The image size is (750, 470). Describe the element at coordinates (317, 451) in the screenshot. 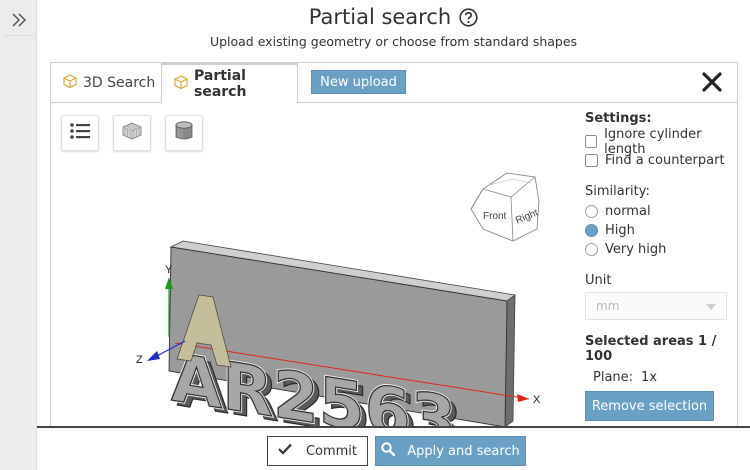

I see `commit-button: Commit` at that location.